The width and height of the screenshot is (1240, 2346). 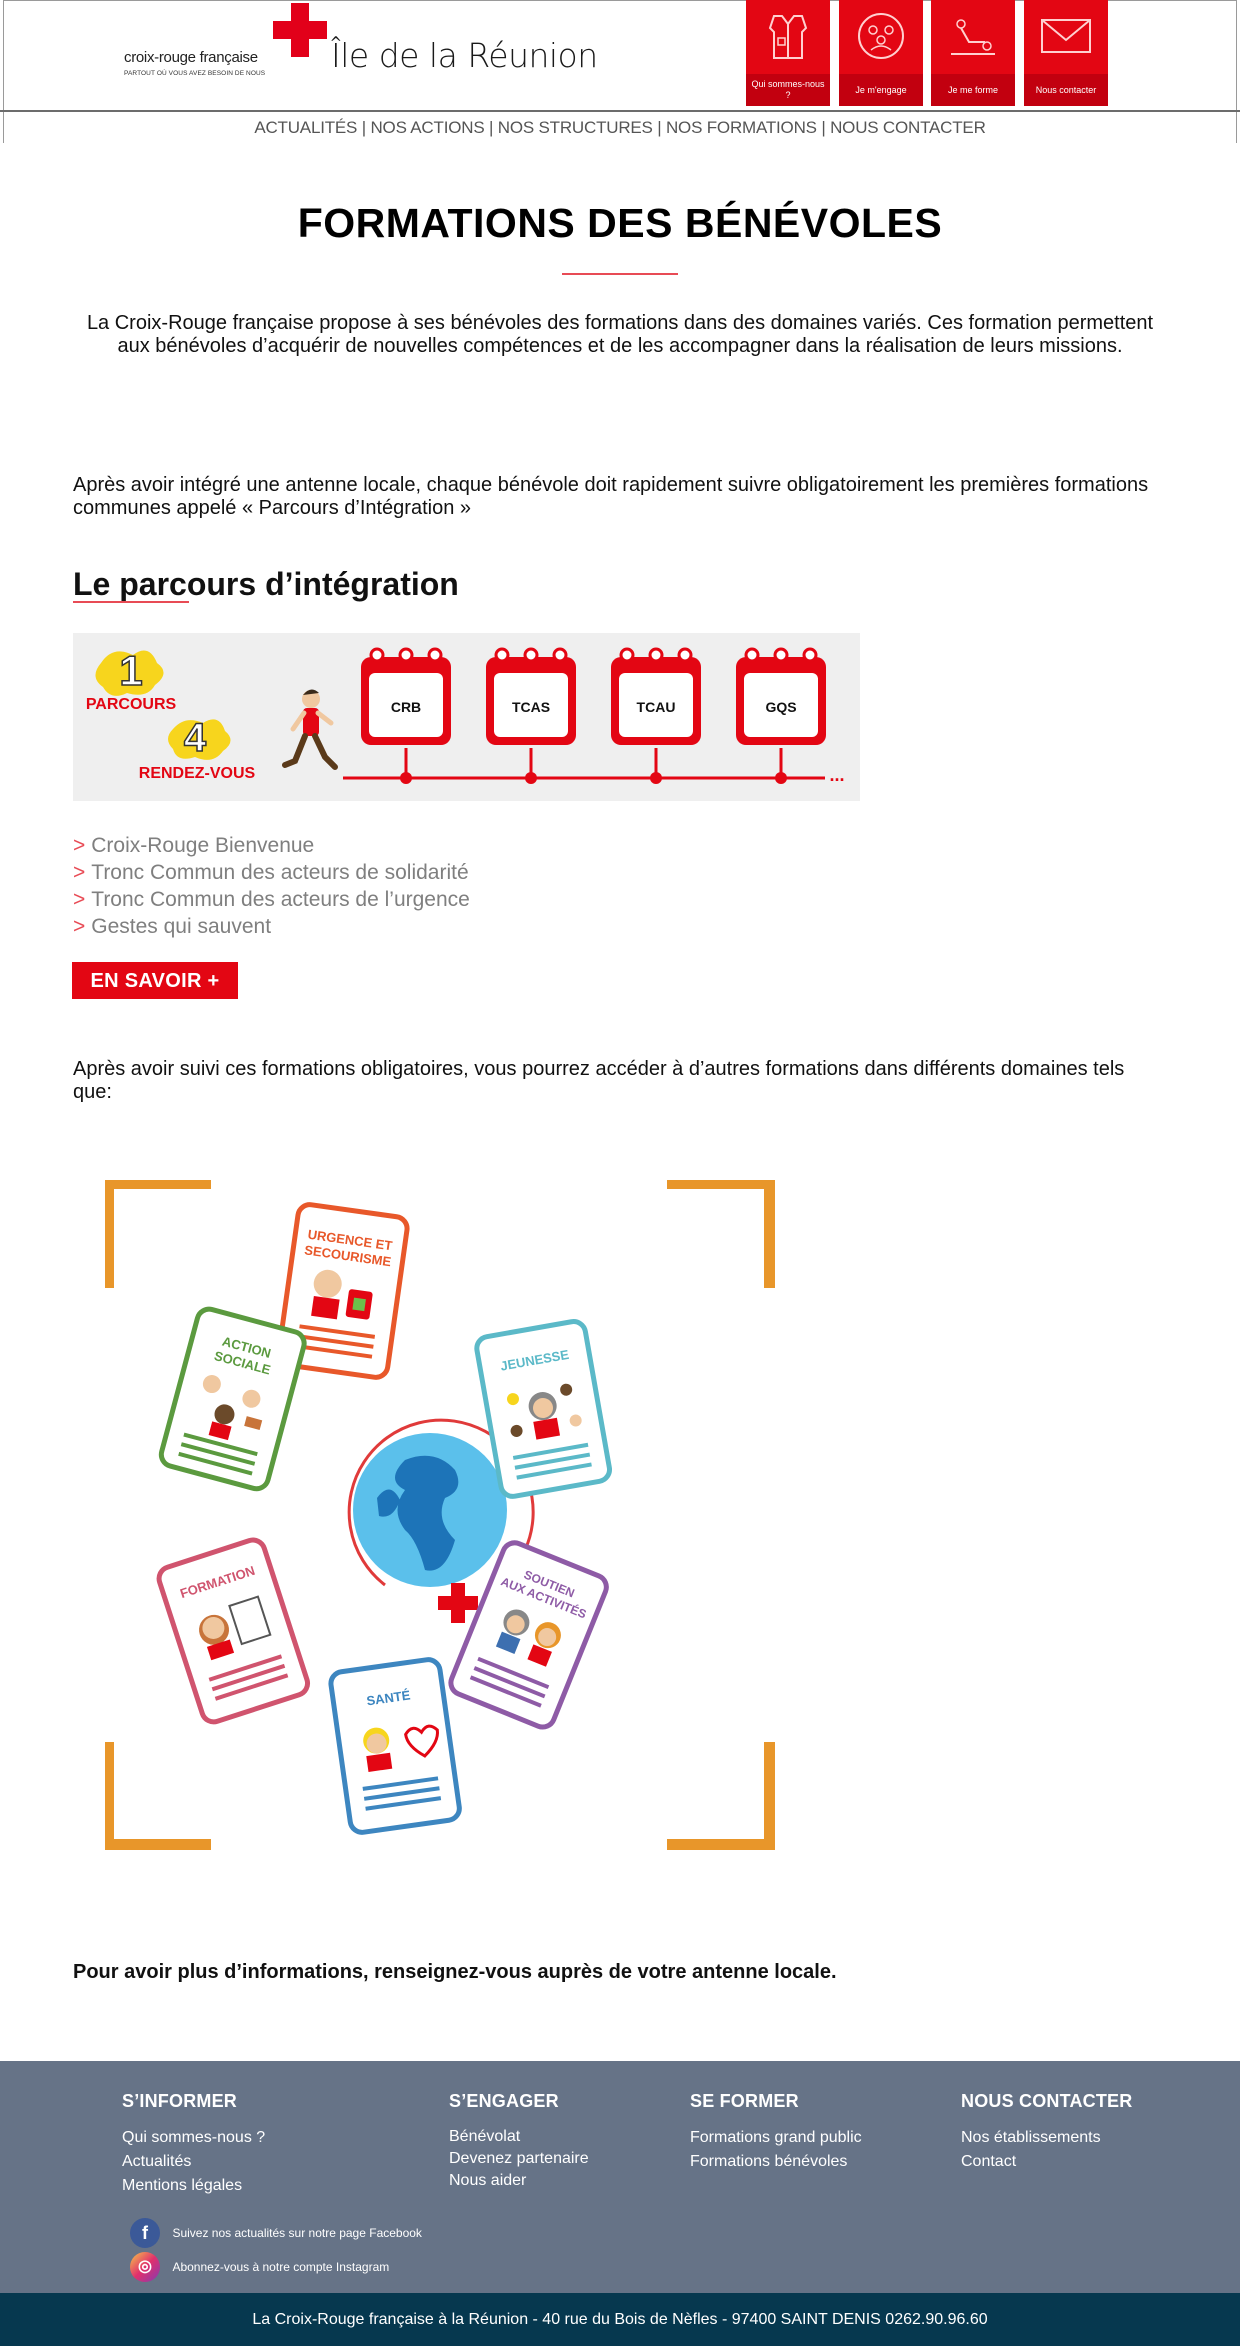 I want to click on footer-column-title: SE FORMER, so click(x=744, y=2101).